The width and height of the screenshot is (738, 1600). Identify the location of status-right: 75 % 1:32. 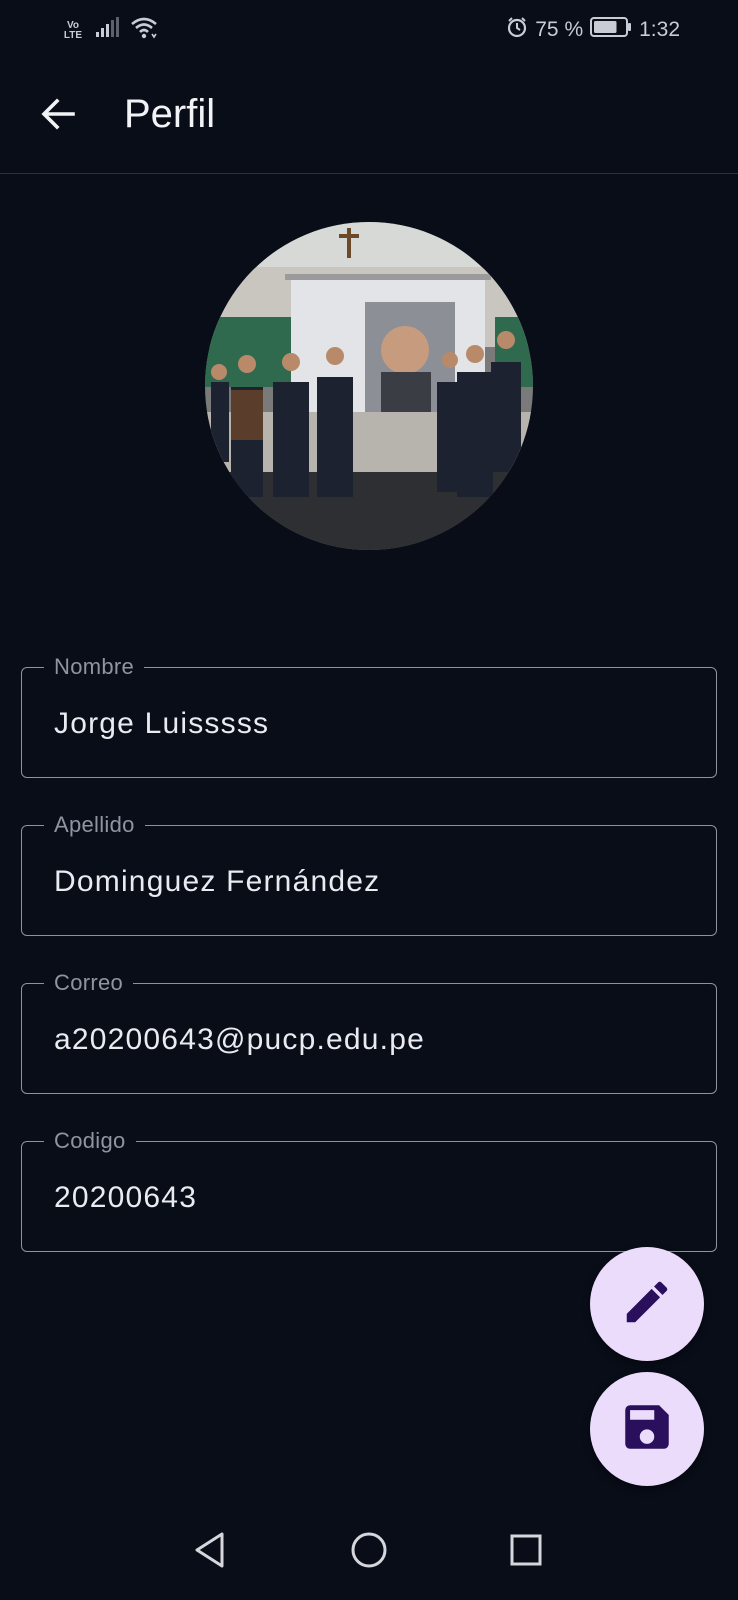
(593, 30).